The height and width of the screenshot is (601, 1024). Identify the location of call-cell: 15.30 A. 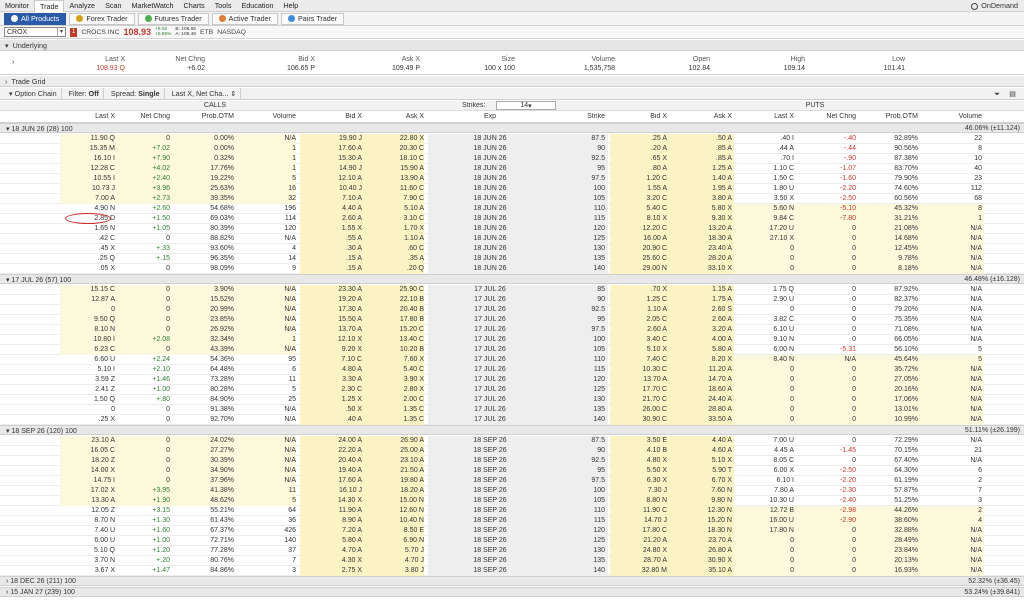
(331, 159).